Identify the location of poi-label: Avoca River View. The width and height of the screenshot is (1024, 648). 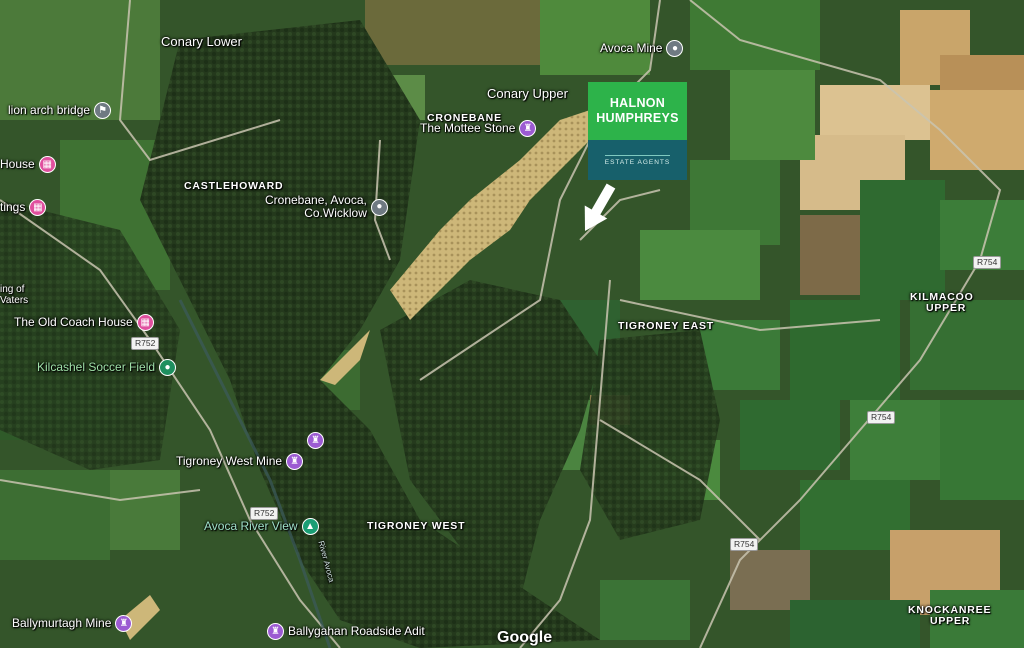
(251, 526).